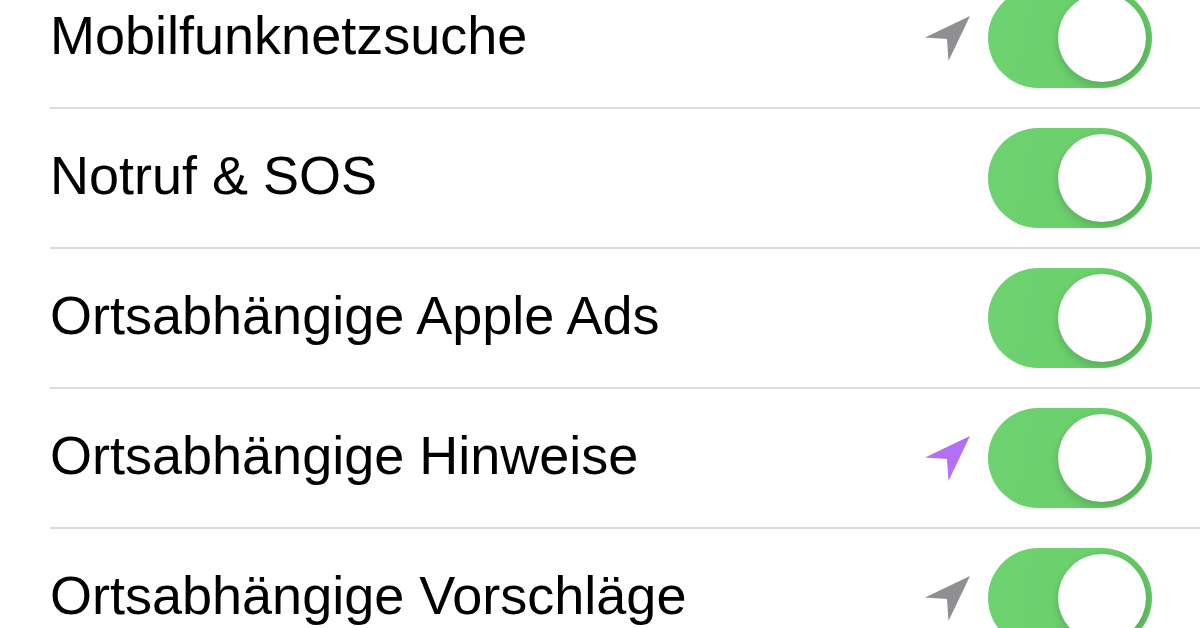 This screenshot has height=628, width=1200. What do you see at coordinates (289, 36) in the screenshot?
I see `setting-label: Mobilfunknetzsuche` at bounding box center [289, 36].